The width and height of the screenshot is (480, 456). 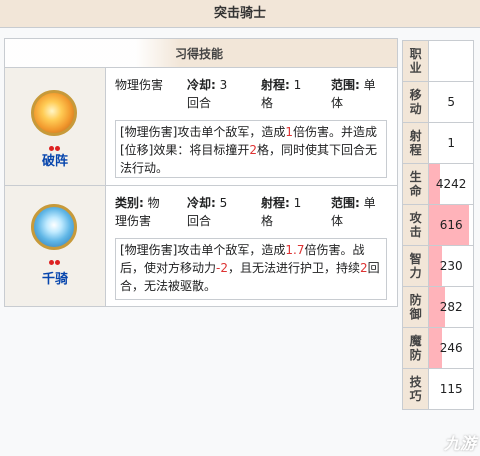 I want to click on stat-number: 1, so click(x=451, y=143).